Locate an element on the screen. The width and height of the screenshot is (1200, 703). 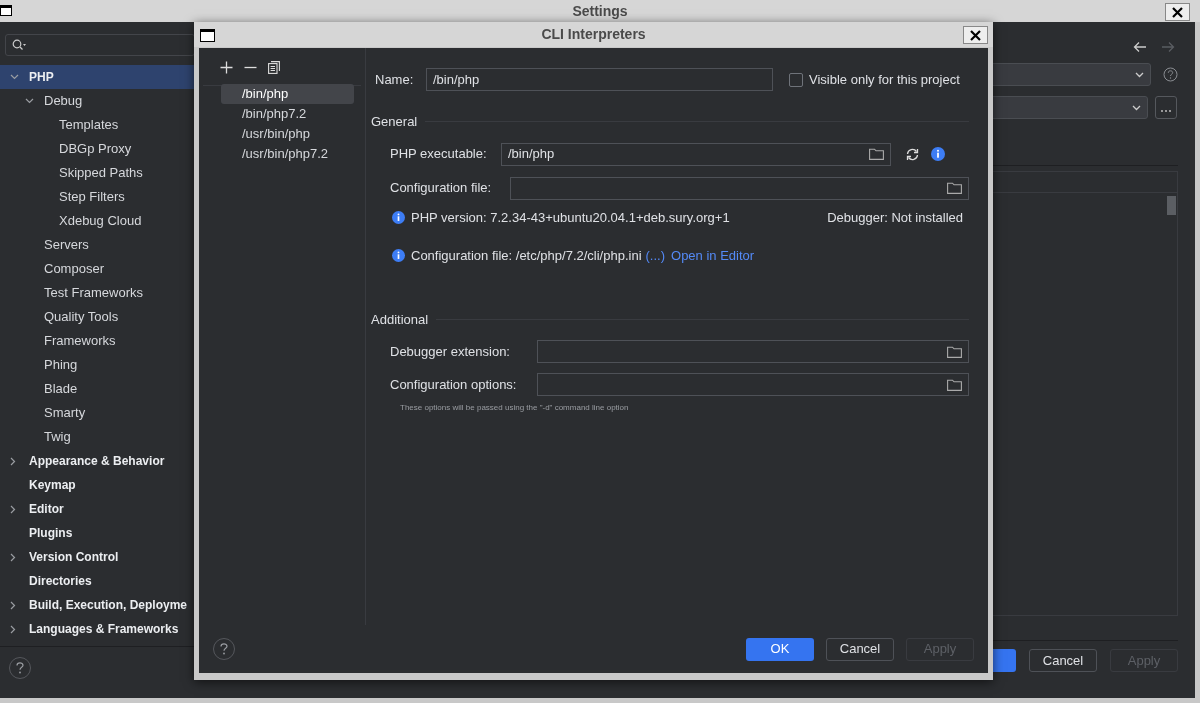
tree-item: Blade is located at coordinates (97, 389).